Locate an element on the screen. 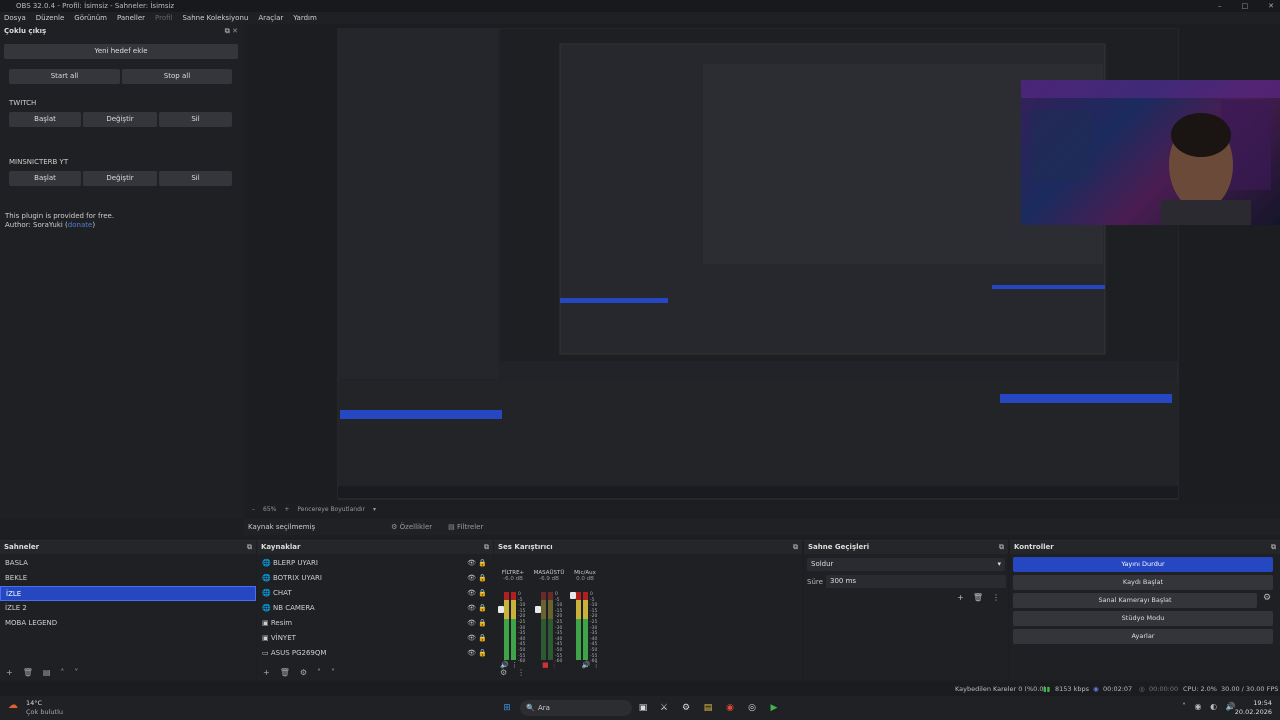 The height and width of the screenshot is (720, 1280). volume-meter is located at coordinates (543, 626).